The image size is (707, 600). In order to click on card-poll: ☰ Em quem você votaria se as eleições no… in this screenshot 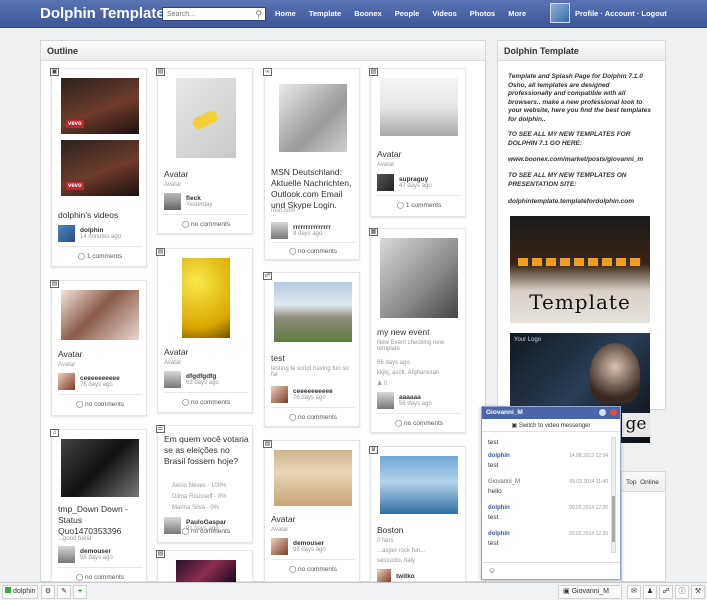, I will do `click(205, 484)`.